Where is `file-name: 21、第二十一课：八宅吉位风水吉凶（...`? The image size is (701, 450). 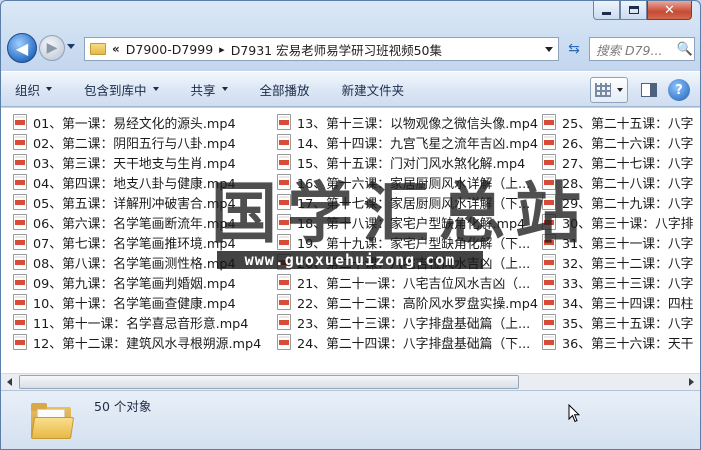
file-name: 21、第二十一课：八宅吉位风水吉凶（... is located at coordinates (414, 284).